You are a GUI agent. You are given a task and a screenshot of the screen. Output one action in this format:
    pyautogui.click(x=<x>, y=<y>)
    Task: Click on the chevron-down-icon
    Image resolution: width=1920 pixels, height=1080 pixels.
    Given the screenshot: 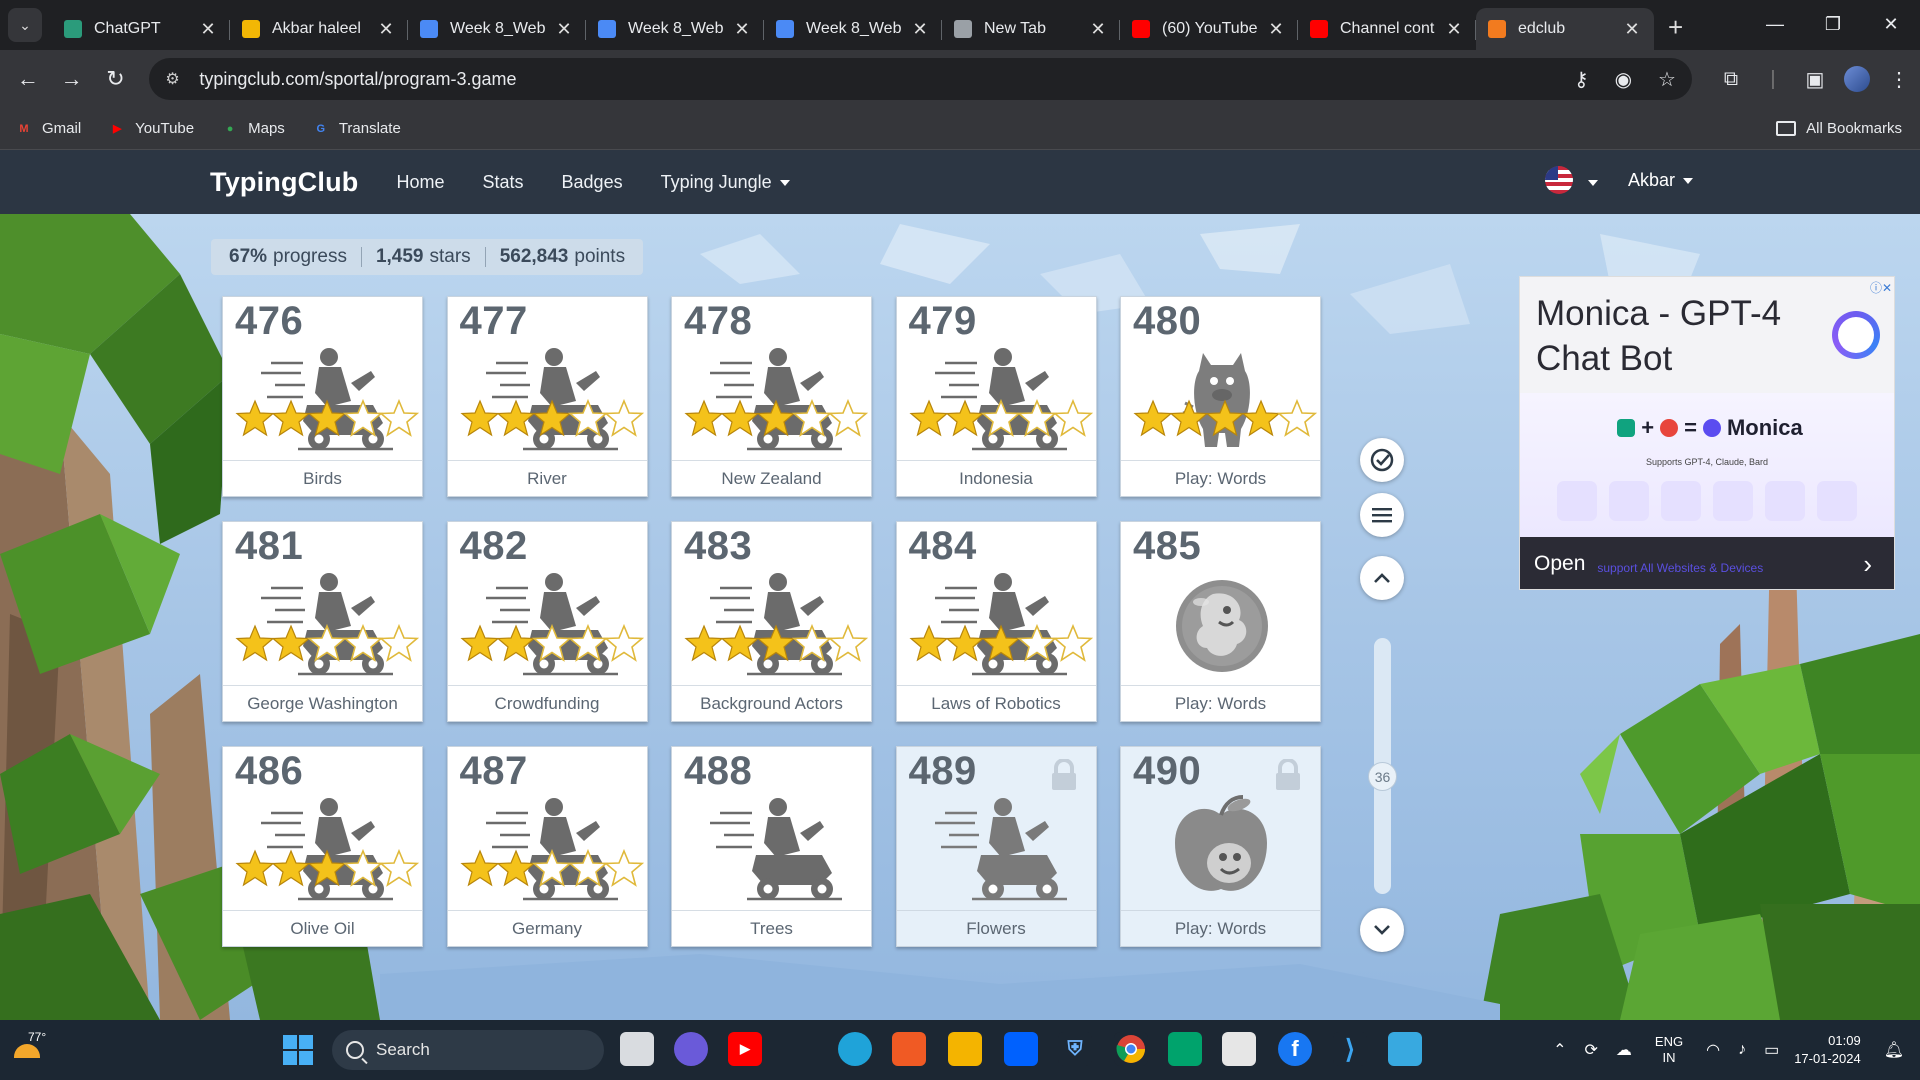 What is the action you would take?
    pyautogui.click(x=1593, y=183)
    